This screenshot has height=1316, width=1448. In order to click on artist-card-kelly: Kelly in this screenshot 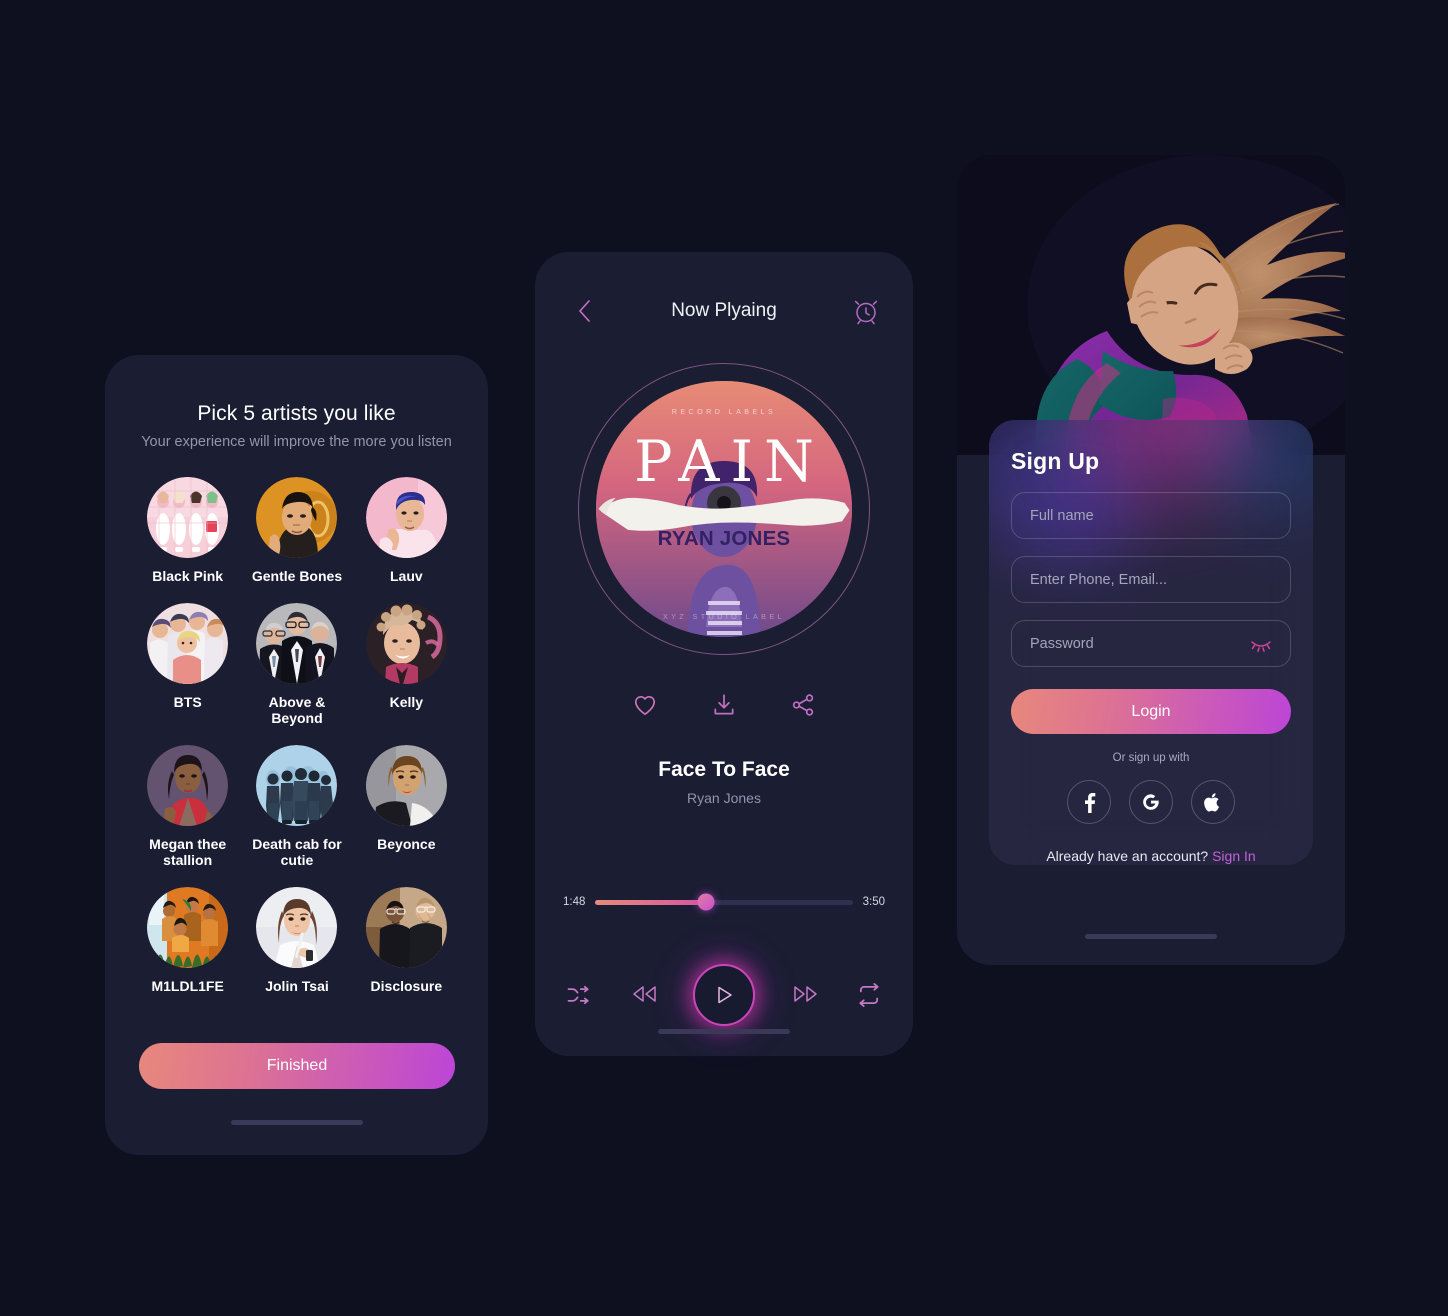, I will do `click(406, 664)`.